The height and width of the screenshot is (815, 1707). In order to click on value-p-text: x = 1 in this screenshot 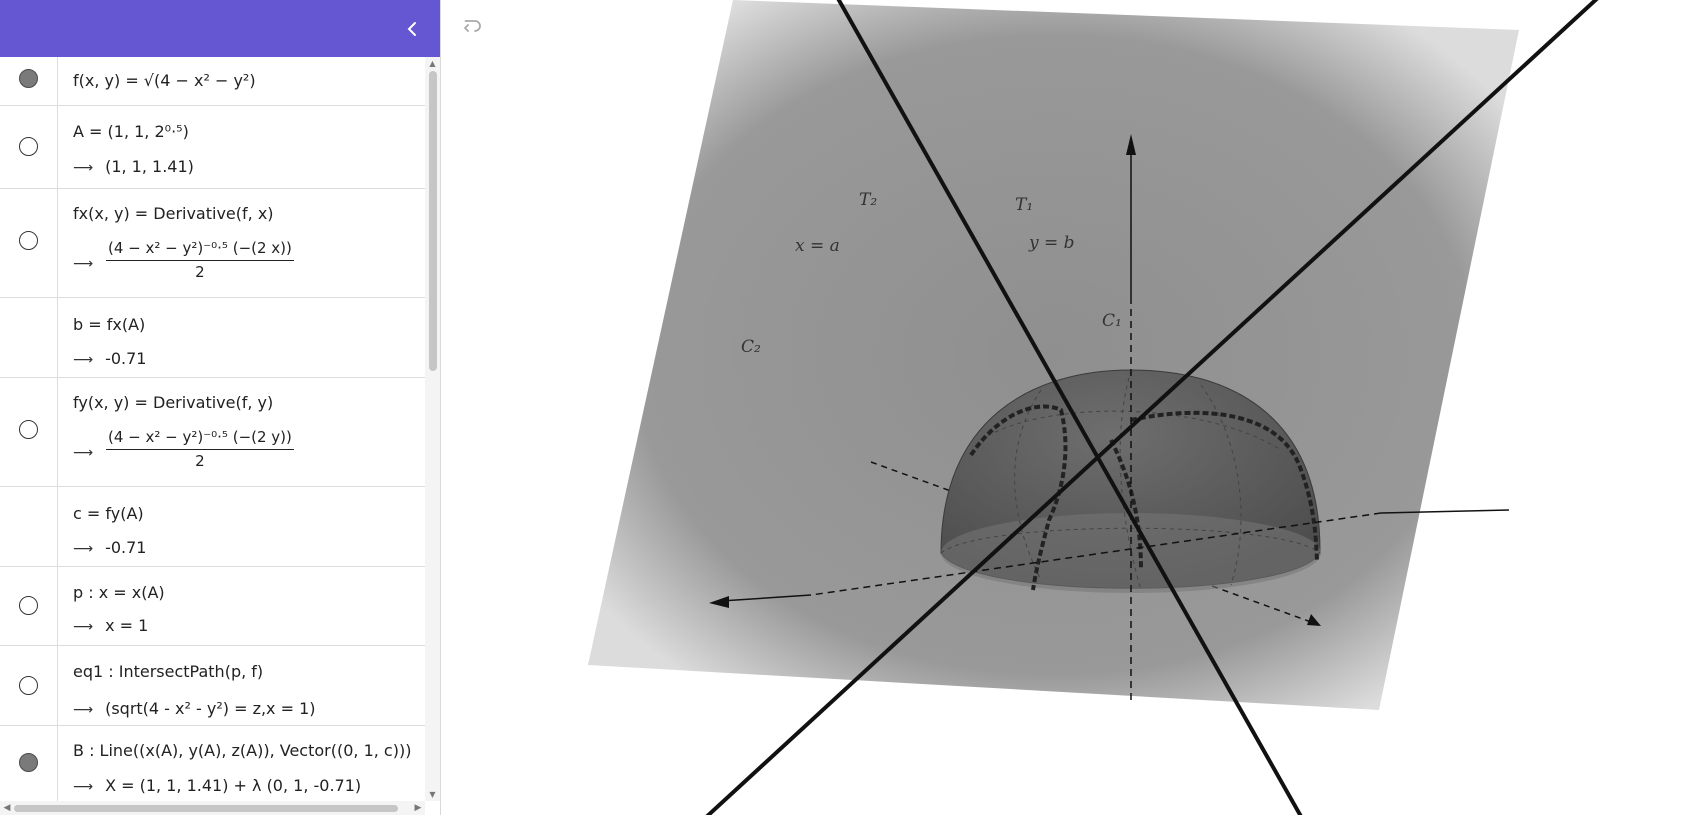, I will do `click(127, 625)`.